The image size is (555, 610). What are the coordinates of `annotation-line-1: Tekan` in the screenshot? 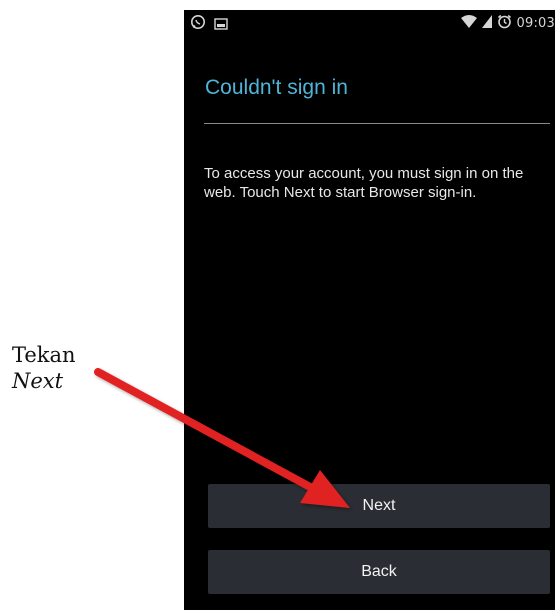 It's located at (44, 355).